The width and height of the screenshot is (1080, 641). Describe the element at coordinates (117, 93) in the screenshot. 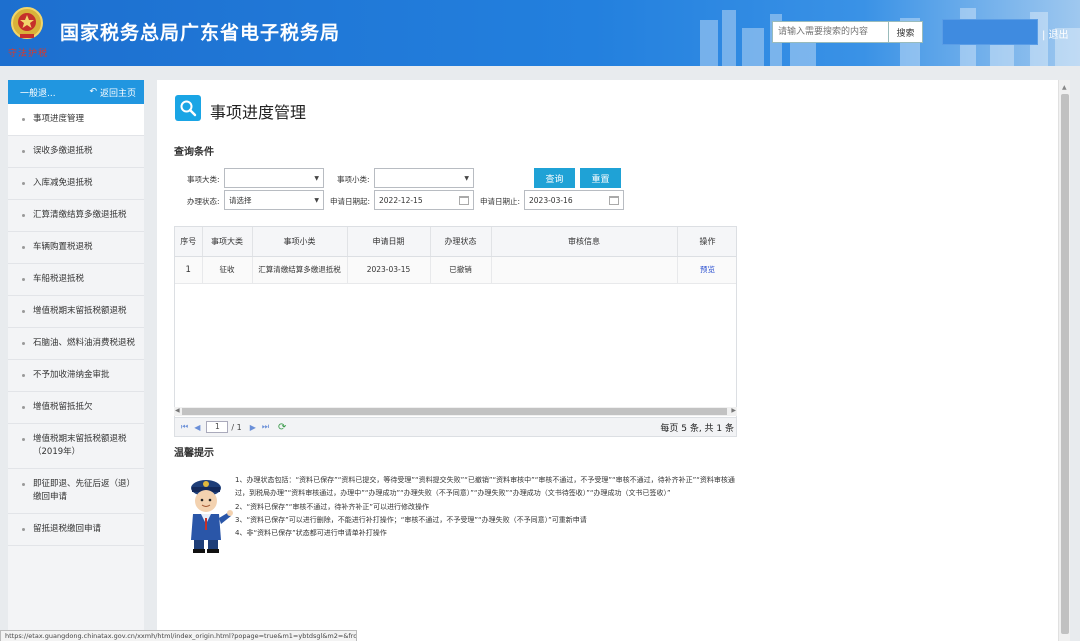

I see `back-home-label: 返回主页` at that location.